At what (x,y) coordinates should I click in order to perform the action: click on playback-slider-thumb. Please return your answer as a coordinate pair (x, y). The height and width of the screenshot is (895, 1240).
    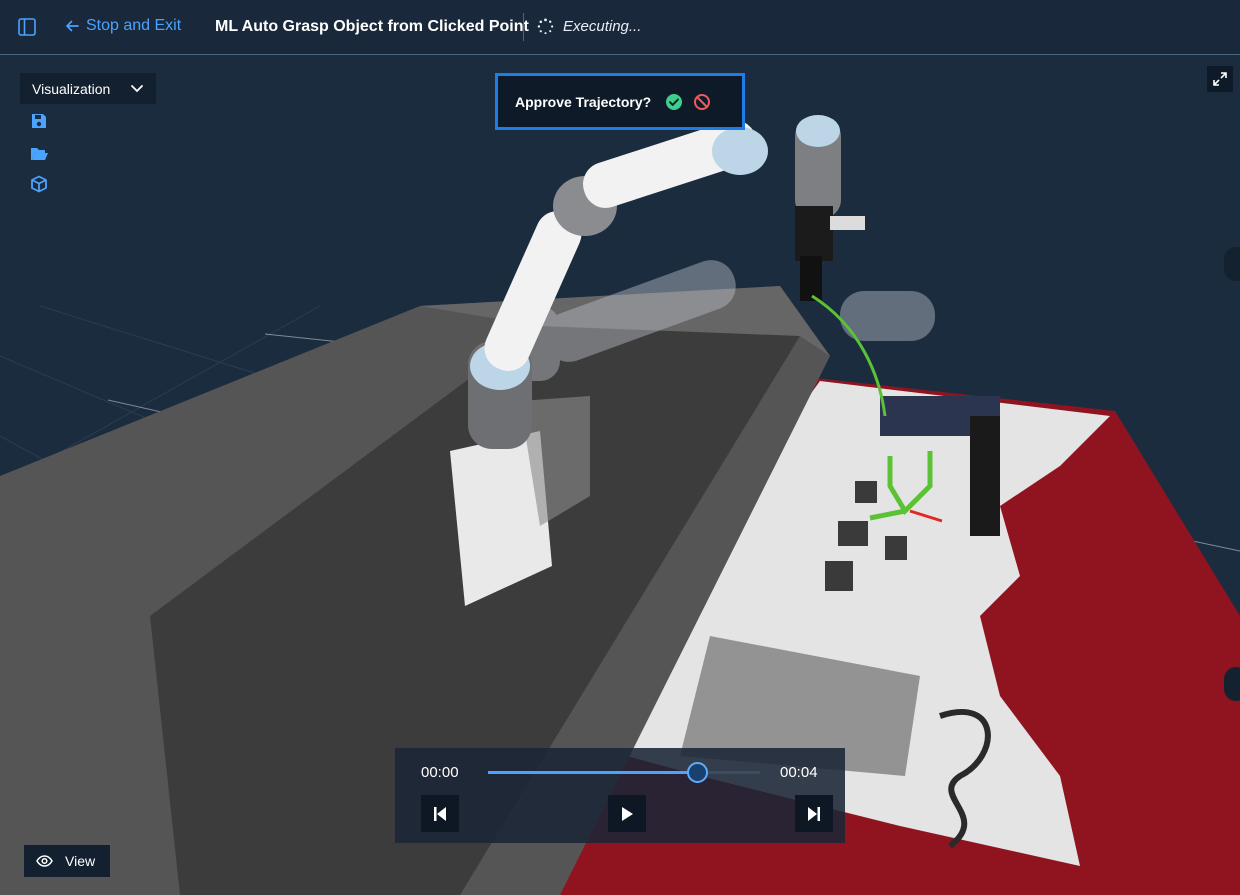
    Looking at the image, I should click on (698, 772).